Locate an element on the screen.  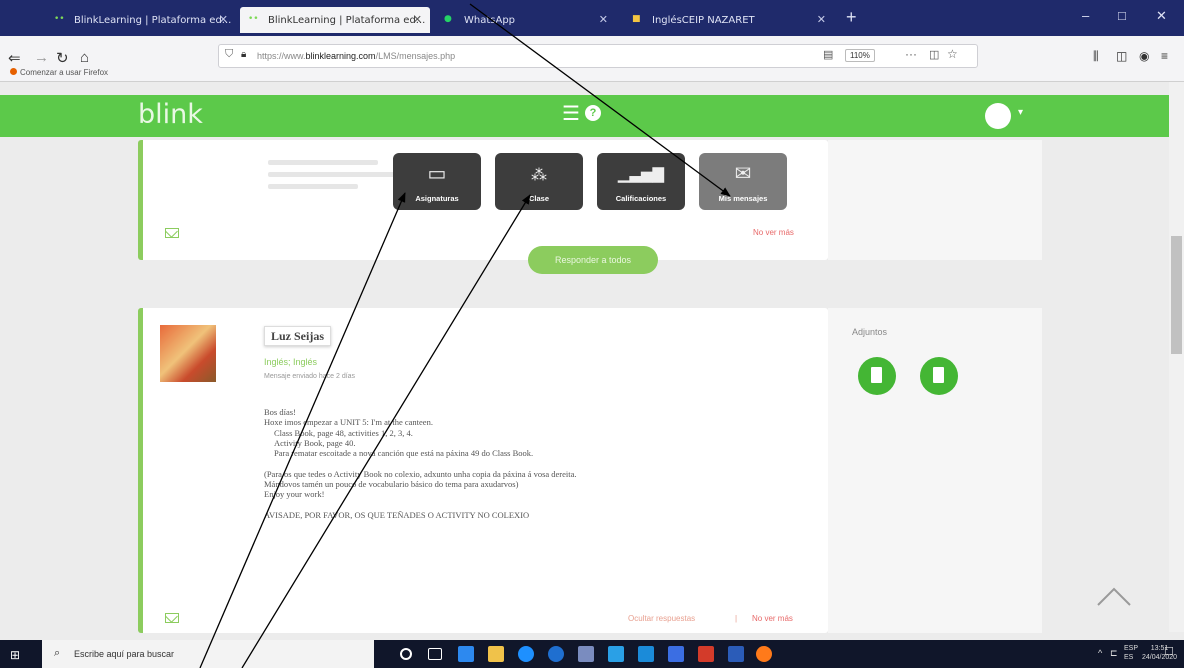
word-icon is located at coordinates (736, 654).